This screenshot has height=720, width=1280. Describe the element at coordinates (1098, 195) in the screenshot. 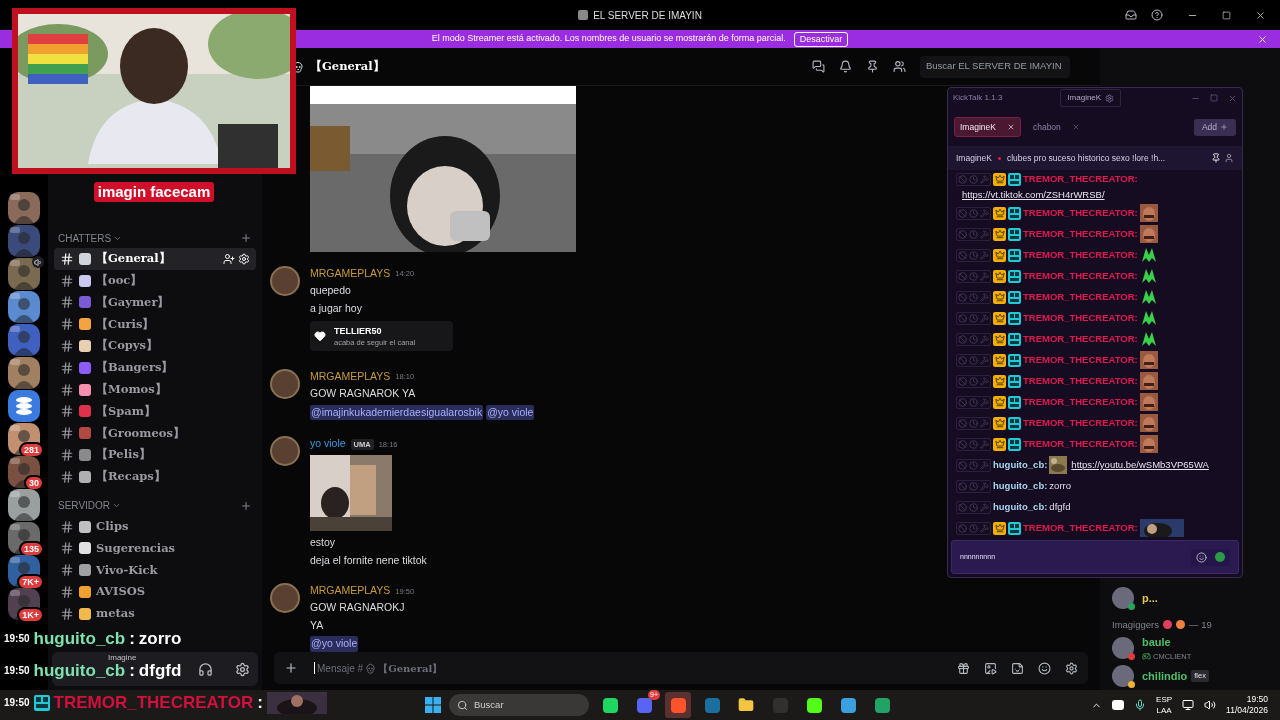

I see `chat-link: https://vt.tiktok.com/ZSH4rWRSB/` at that location.